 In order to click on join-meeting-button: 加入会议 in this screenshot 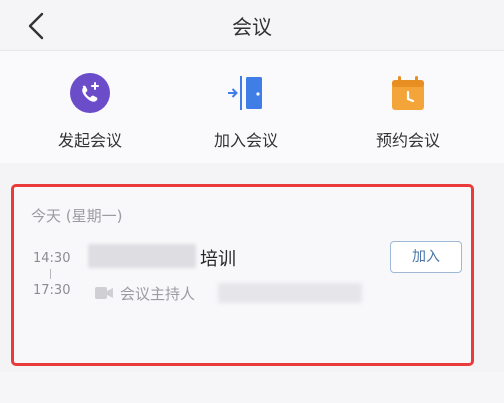, I will do `click(246, 111)`.